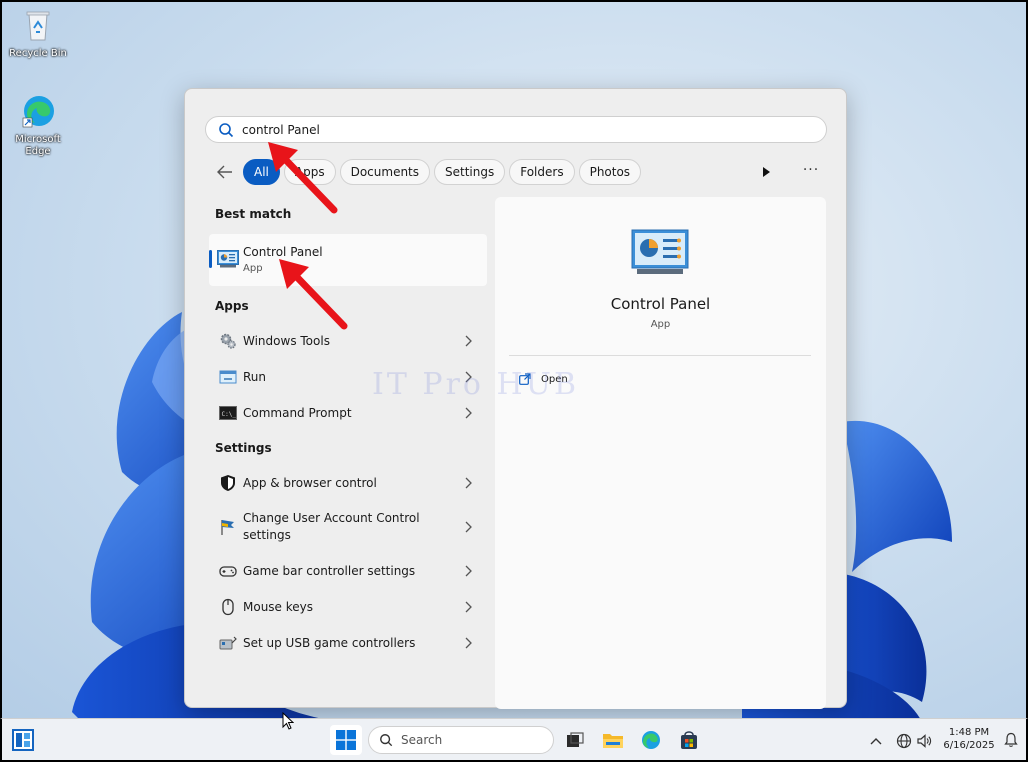  I want to click on detail-app-type: App, so click(660, 324).